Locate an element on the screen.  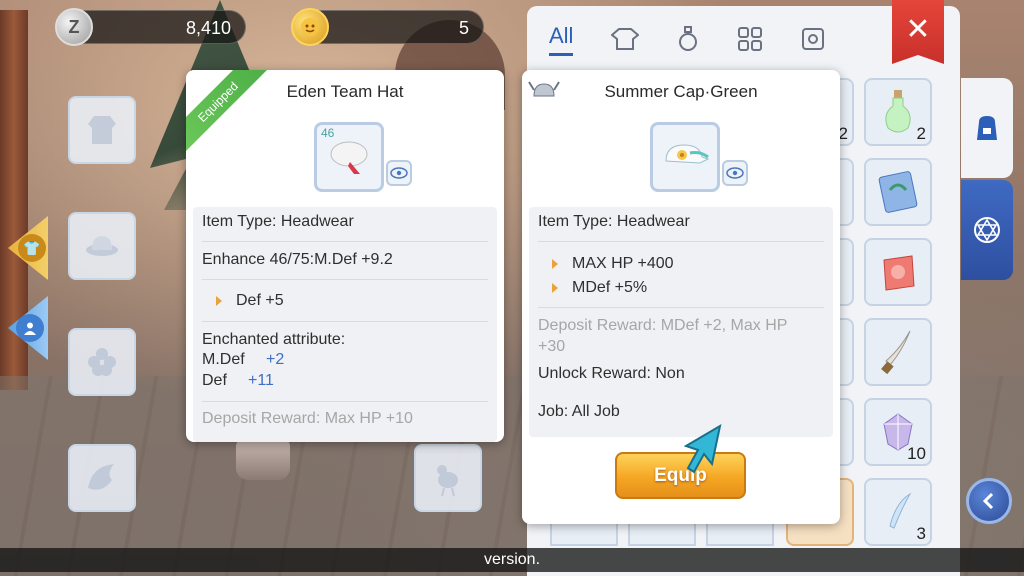
tab-consumables is located at coordinates (688, 39).